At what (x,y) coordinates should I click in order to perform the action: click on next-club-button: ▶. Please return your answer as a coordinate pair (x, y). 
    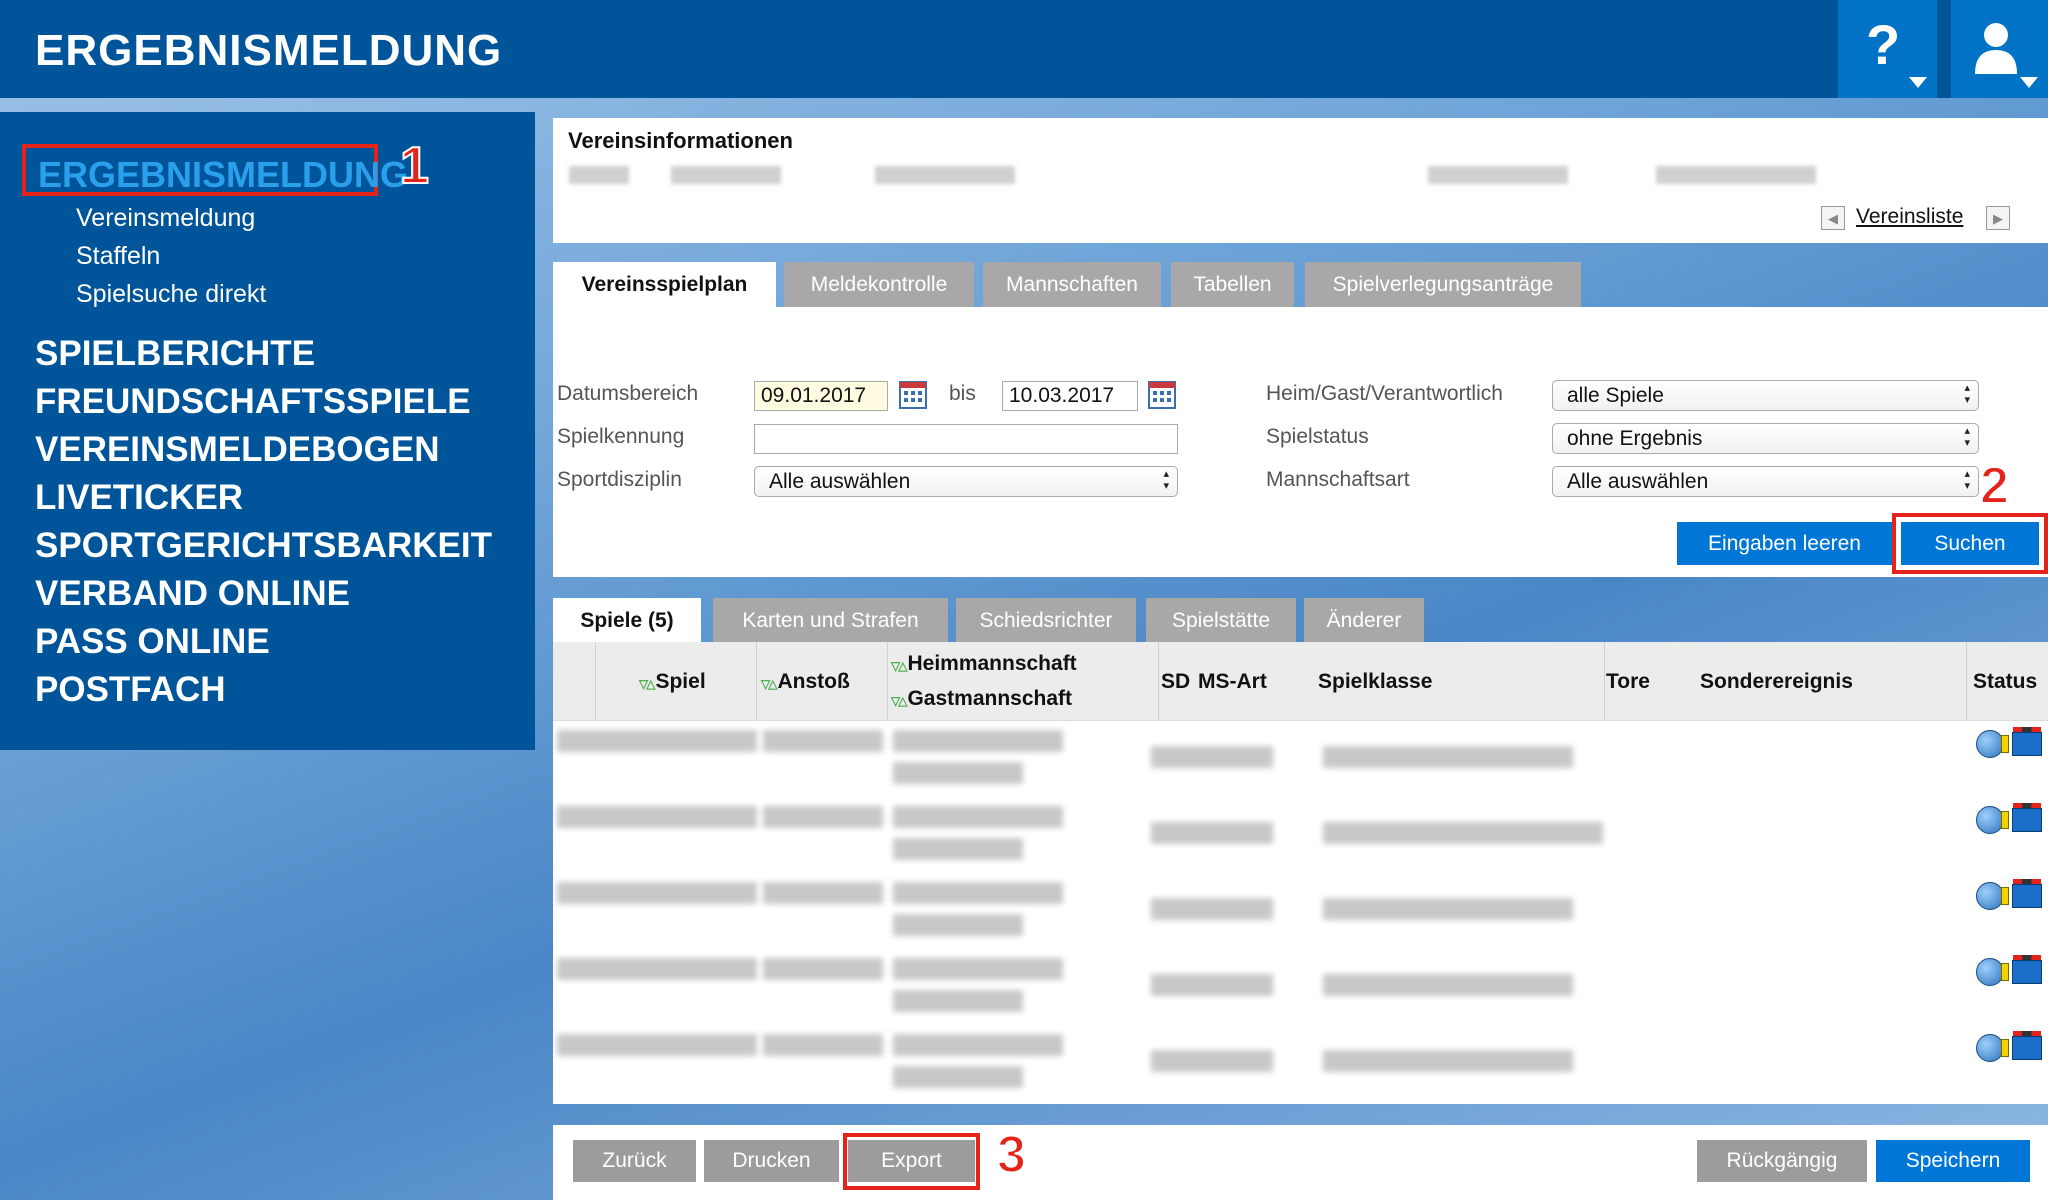
    Looking at the image, I should click on (1998, 218).